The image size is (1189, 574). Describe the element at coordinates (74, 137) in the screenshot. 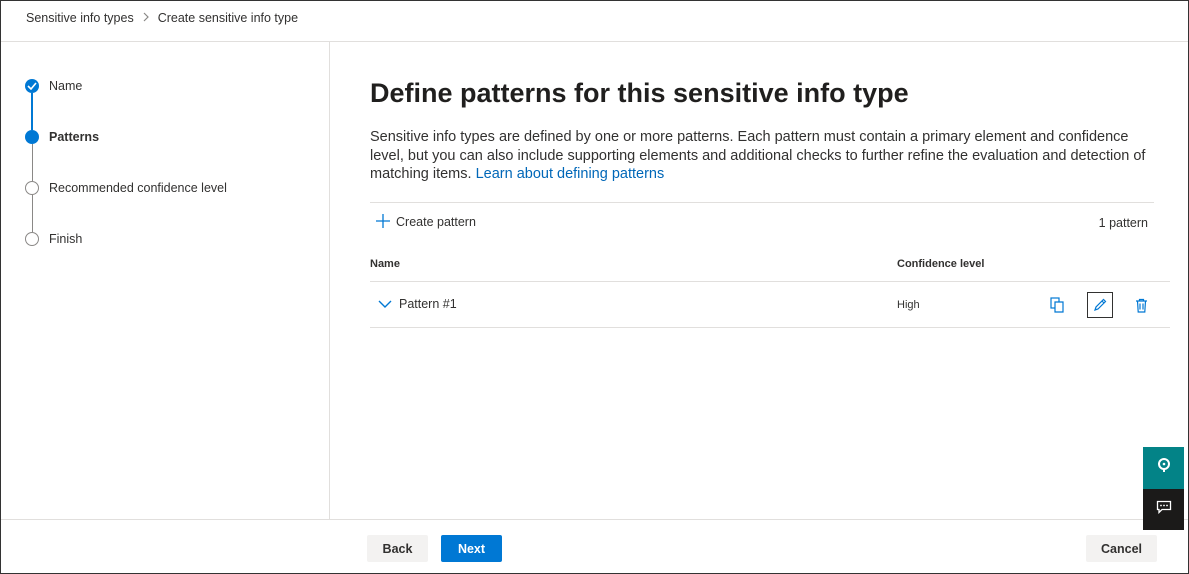

I see `step-label: Patterns` at that location.